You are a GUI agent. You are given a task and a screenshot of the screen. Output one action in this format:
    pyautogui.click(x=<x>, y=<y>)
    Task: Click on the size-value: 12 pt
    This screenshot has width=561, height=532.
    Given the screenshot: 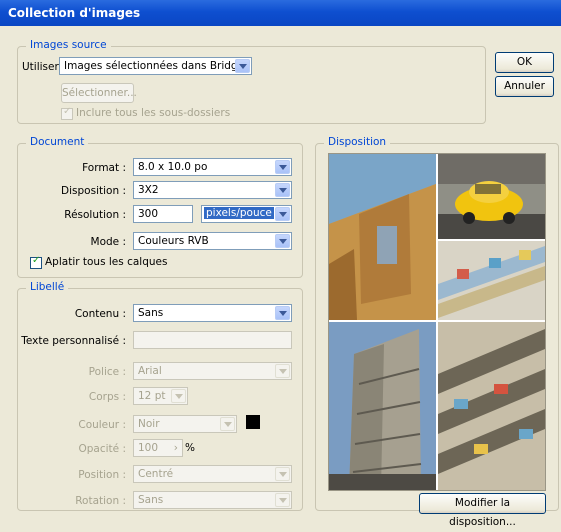 What is the action you would take?
    pyautogui.click(x=152, y=396)
    